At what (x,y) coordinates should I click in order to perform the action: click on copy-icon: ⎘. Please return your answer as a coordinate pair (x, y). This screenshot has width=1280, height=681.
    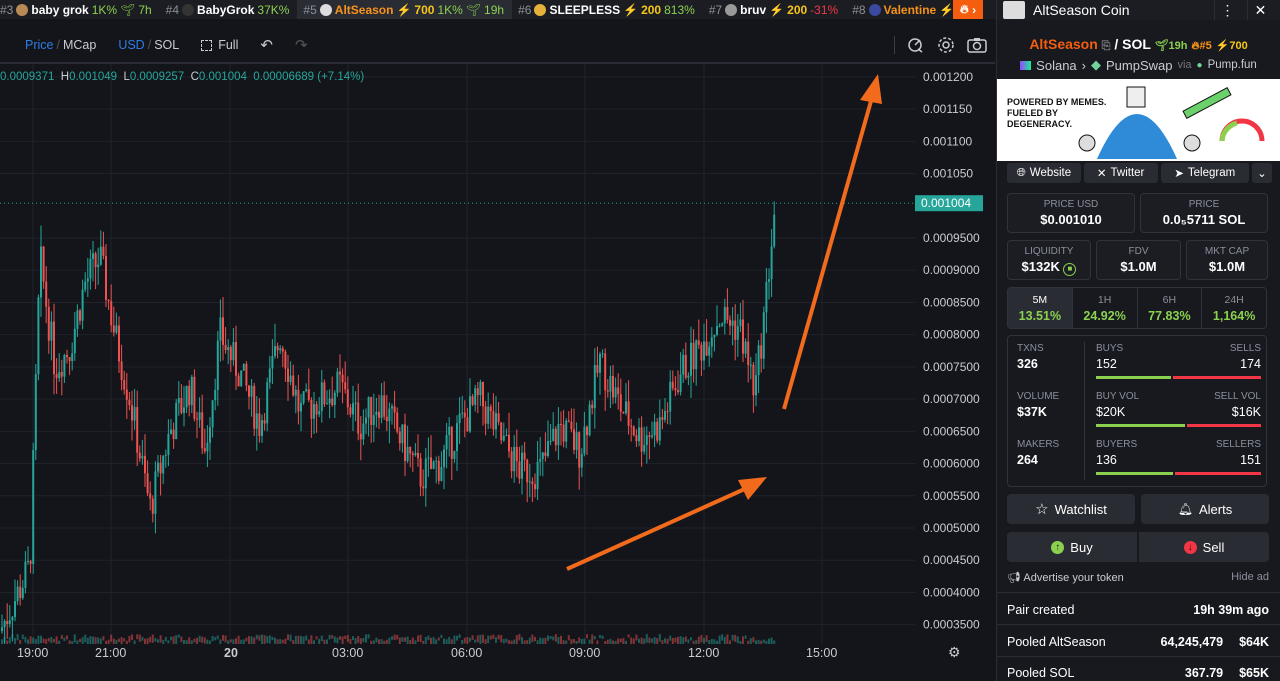
    Looking at the image, I should click on (1106, 46).